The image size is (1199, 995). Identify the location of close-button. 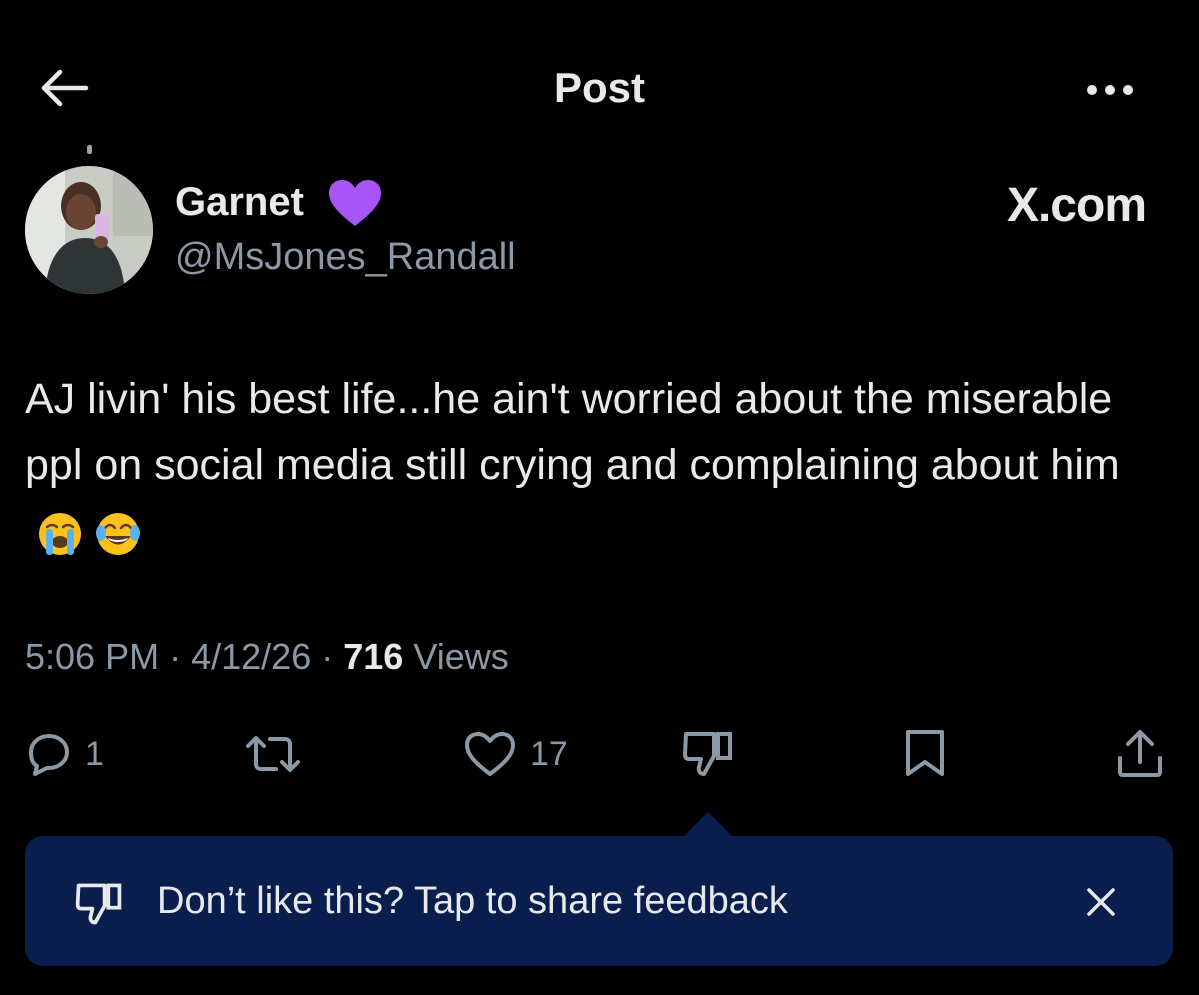
(1101, 902).